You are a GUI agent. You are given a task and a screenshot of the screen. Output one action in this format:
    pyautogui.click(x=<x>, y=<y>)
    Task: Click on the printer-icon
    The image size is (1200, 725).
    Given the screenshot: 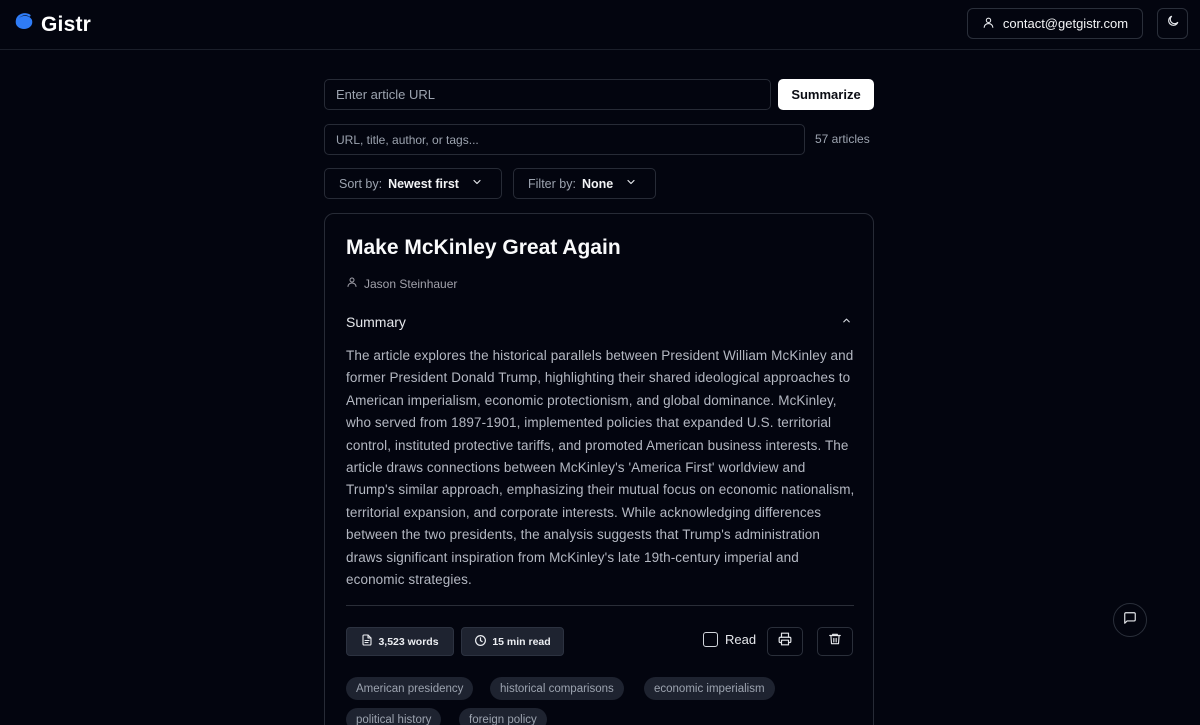 What is the action you would take?
    pyautogui.click(x=785, y=641)
    